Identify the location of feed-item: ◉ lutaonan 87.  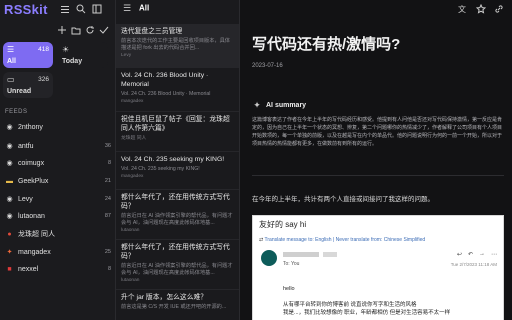
(58, 216).